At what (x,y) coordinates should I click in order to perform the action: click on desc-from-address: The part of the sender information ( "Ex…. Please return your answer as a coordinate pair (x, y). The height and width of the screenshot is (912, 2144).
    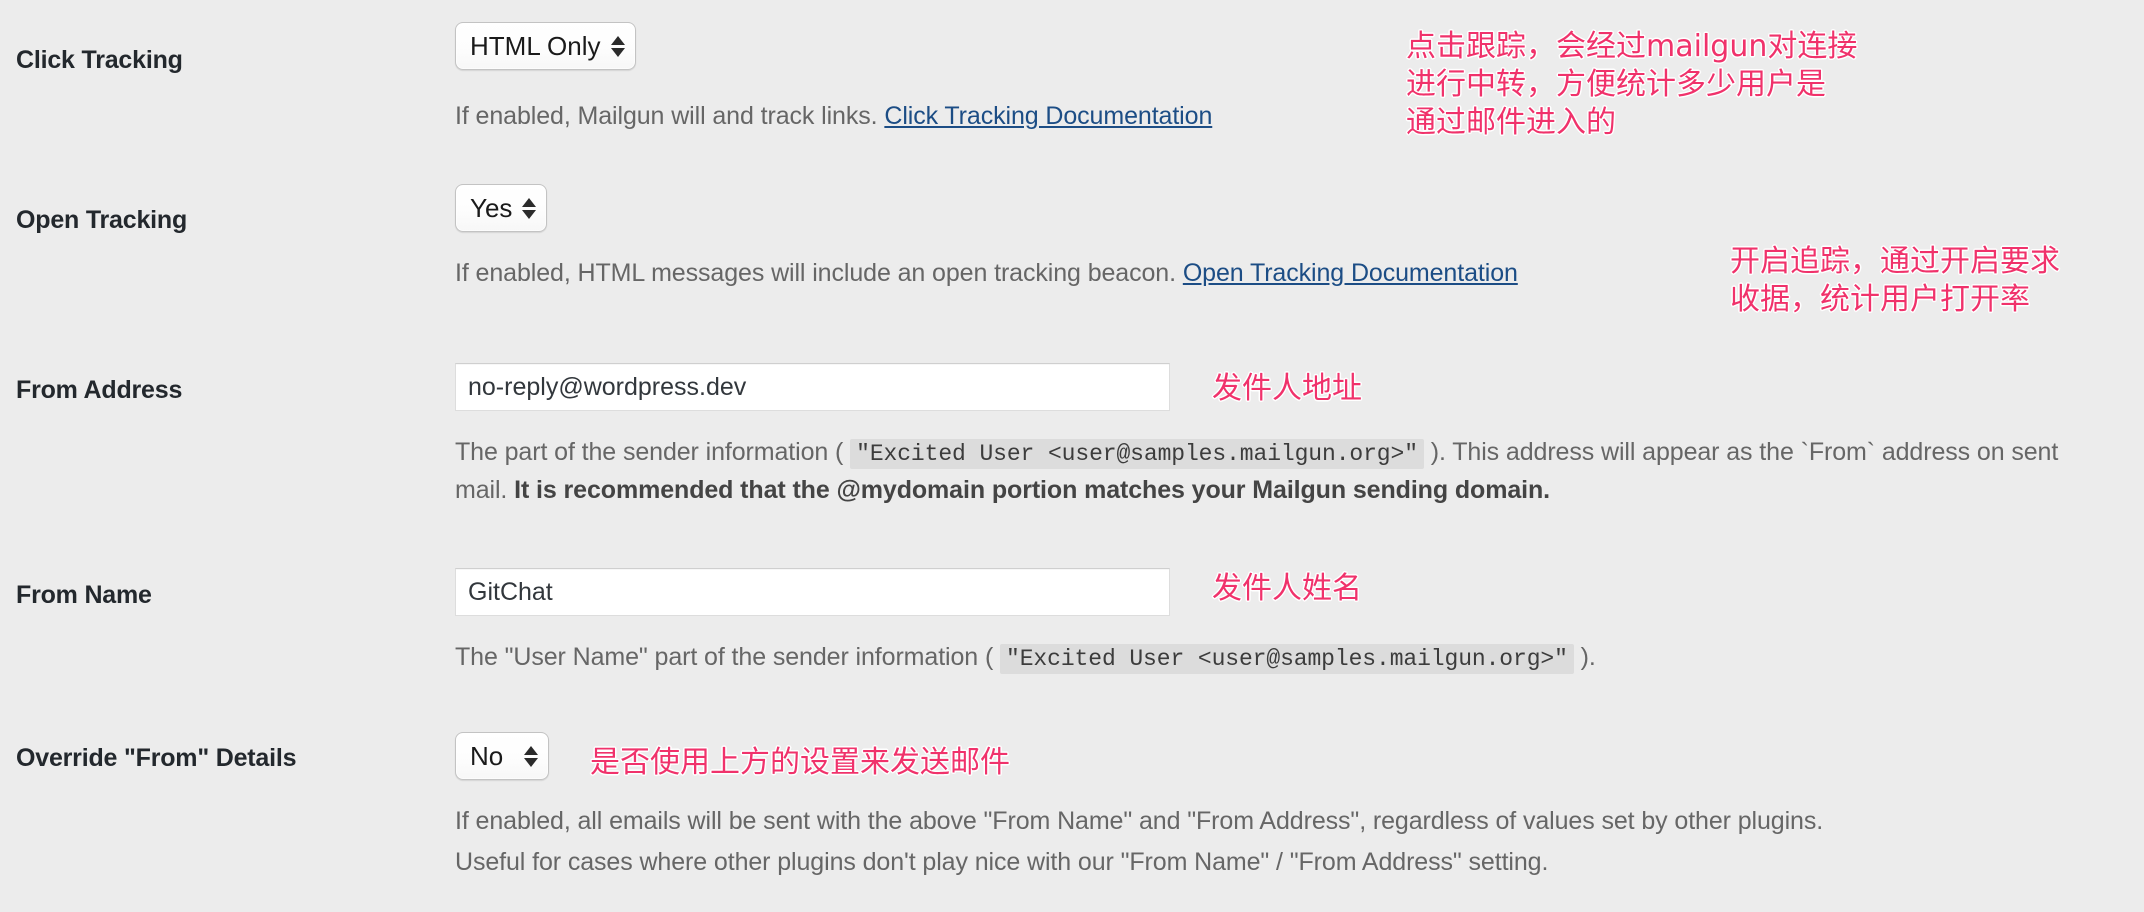
    Looking at the image, I should click on (1285, 471).